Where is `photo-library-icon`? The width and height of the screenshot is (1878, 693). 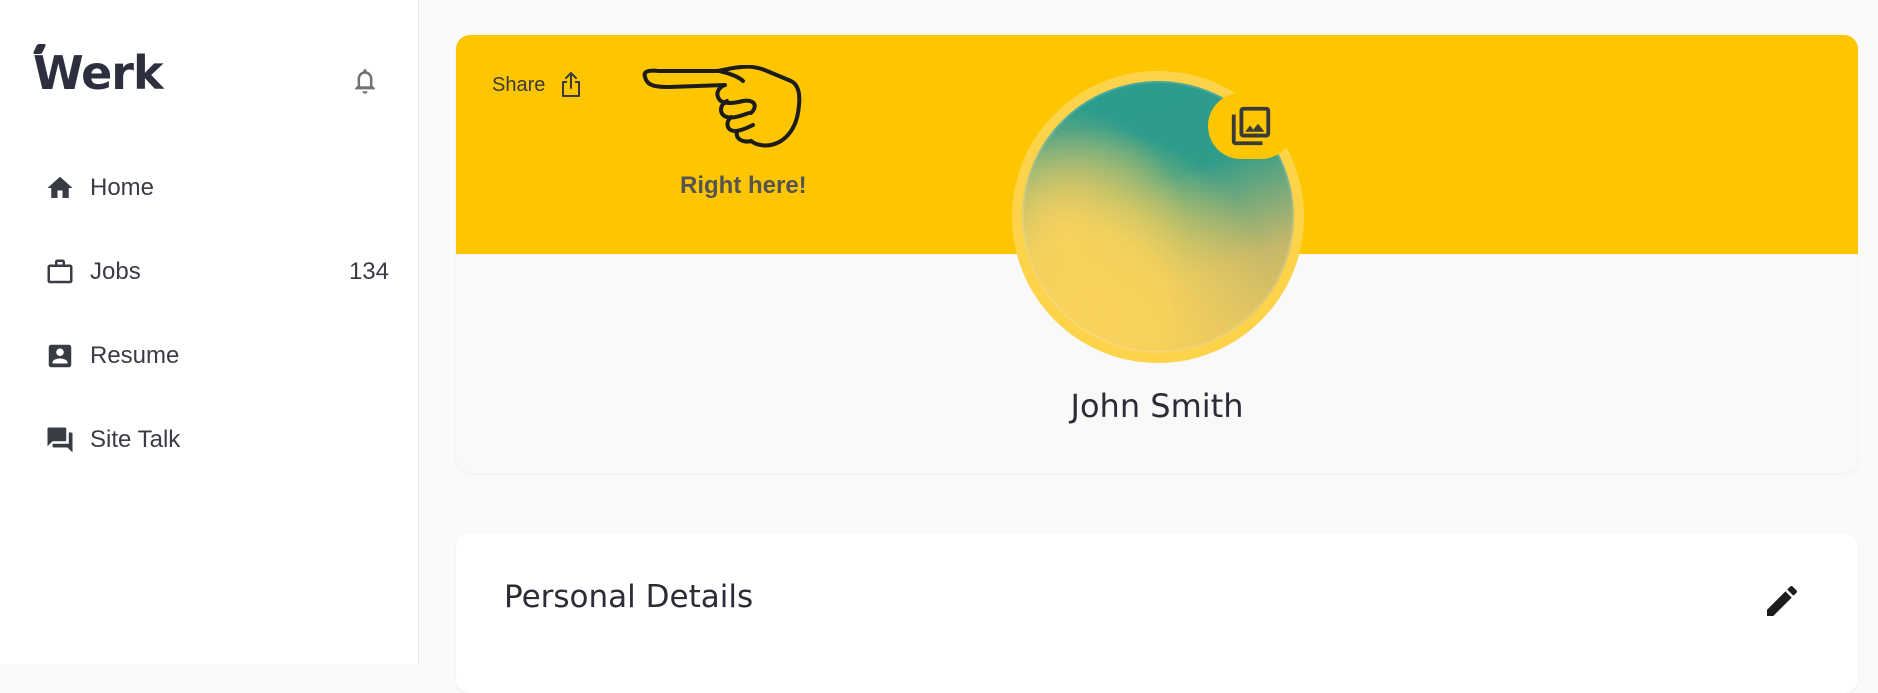
photo-library-icon is located at coordinates (1251, 126).